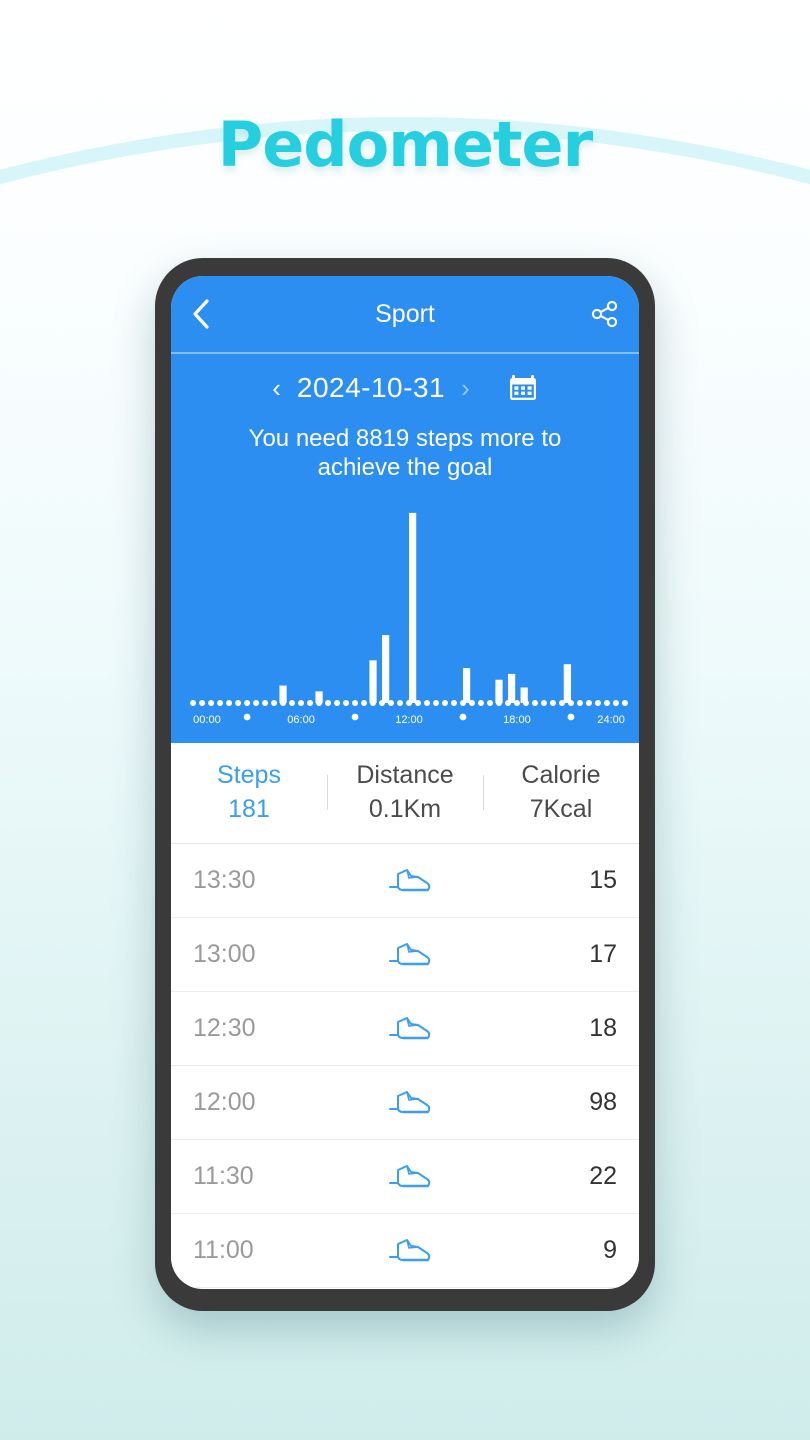 The height and width of the screenshot is (1440, 810). I want to click on stat-distance-value: 0.1Km, so click(405, 808).